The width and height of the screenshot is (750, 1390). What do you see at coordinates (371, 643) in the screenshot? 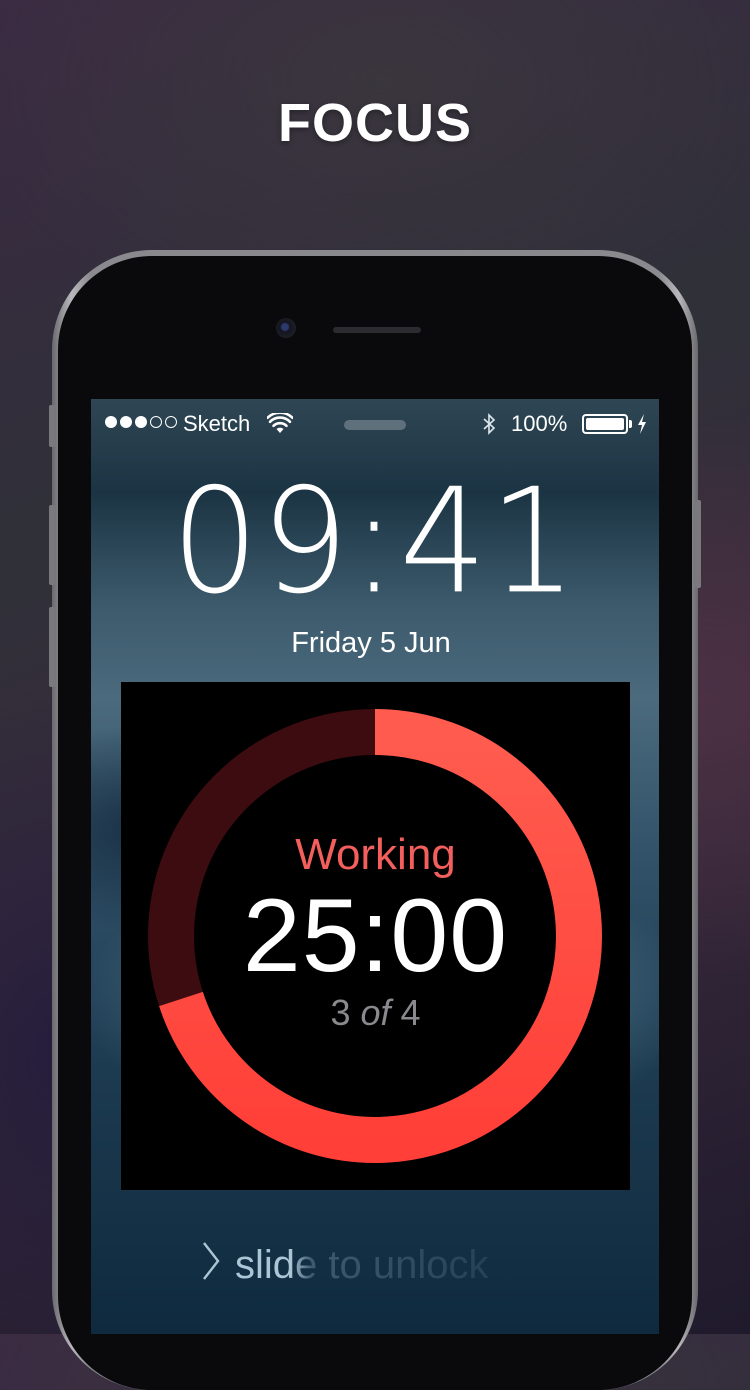
I see `lock-screen-date: Friday 5 Jun` at bounding box center [371, 643].